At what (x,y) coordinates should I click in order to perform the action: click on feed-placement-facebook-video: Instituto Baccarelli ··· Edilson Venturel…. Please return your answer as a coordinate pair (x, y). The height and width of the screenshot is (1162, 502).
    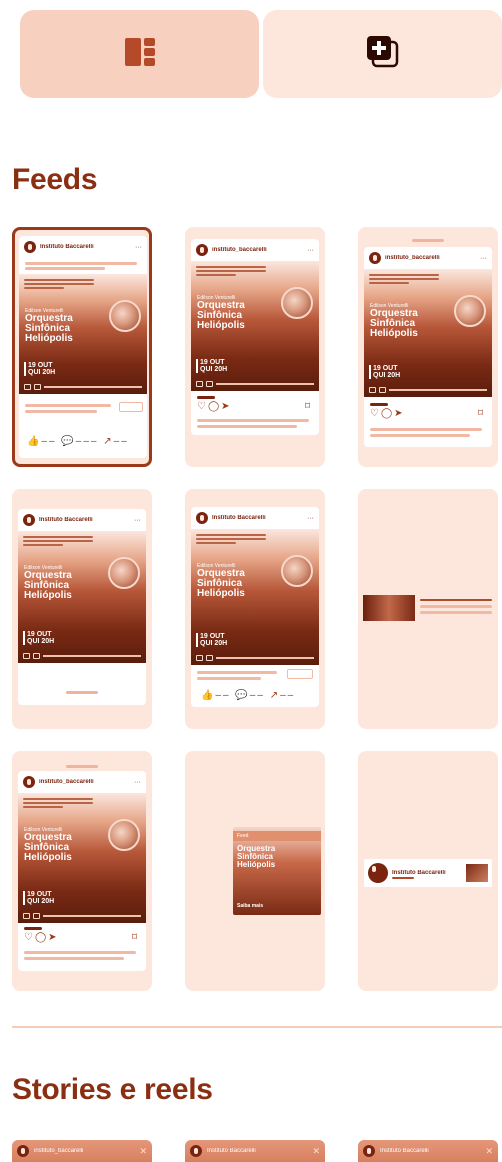
    Looking at the image, I should click on (255, 609).